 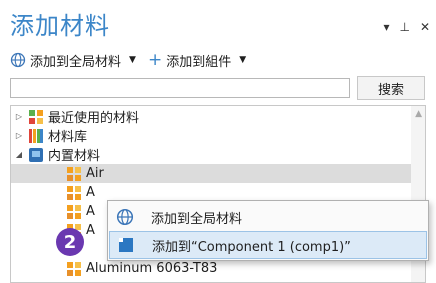 I want to click on close-icon: ✕, so click(x=425, y=27).